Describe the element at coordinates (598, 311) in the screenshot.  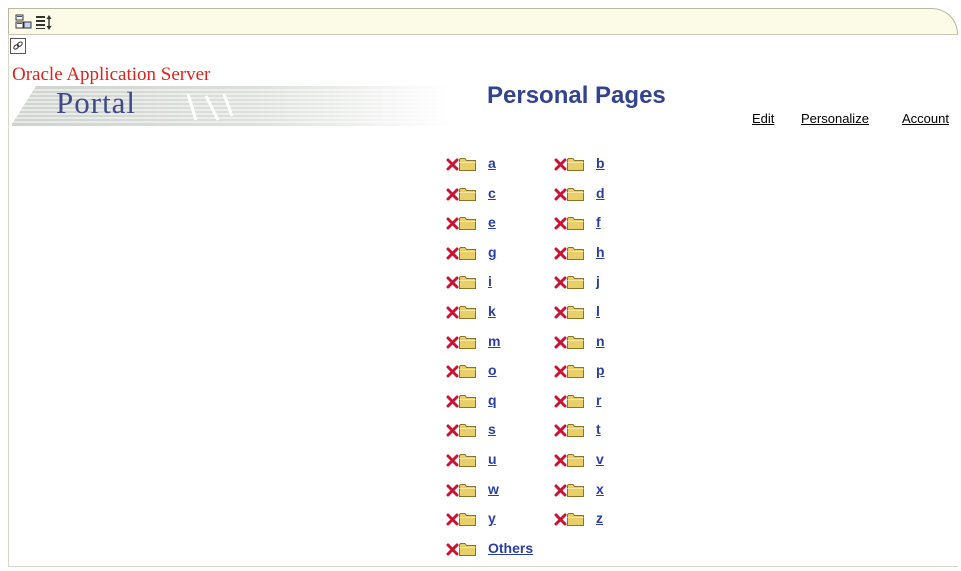
I see `page-link: l` at that location.